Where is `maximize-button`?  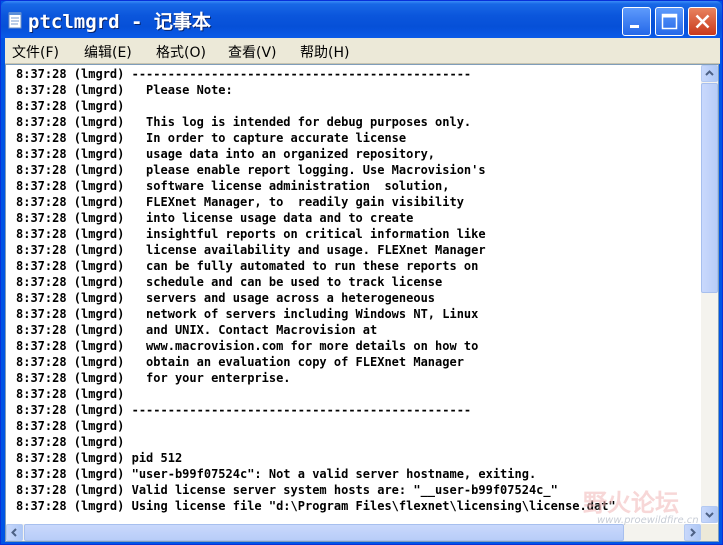 maximize-button is located at coordinates (669, 21).